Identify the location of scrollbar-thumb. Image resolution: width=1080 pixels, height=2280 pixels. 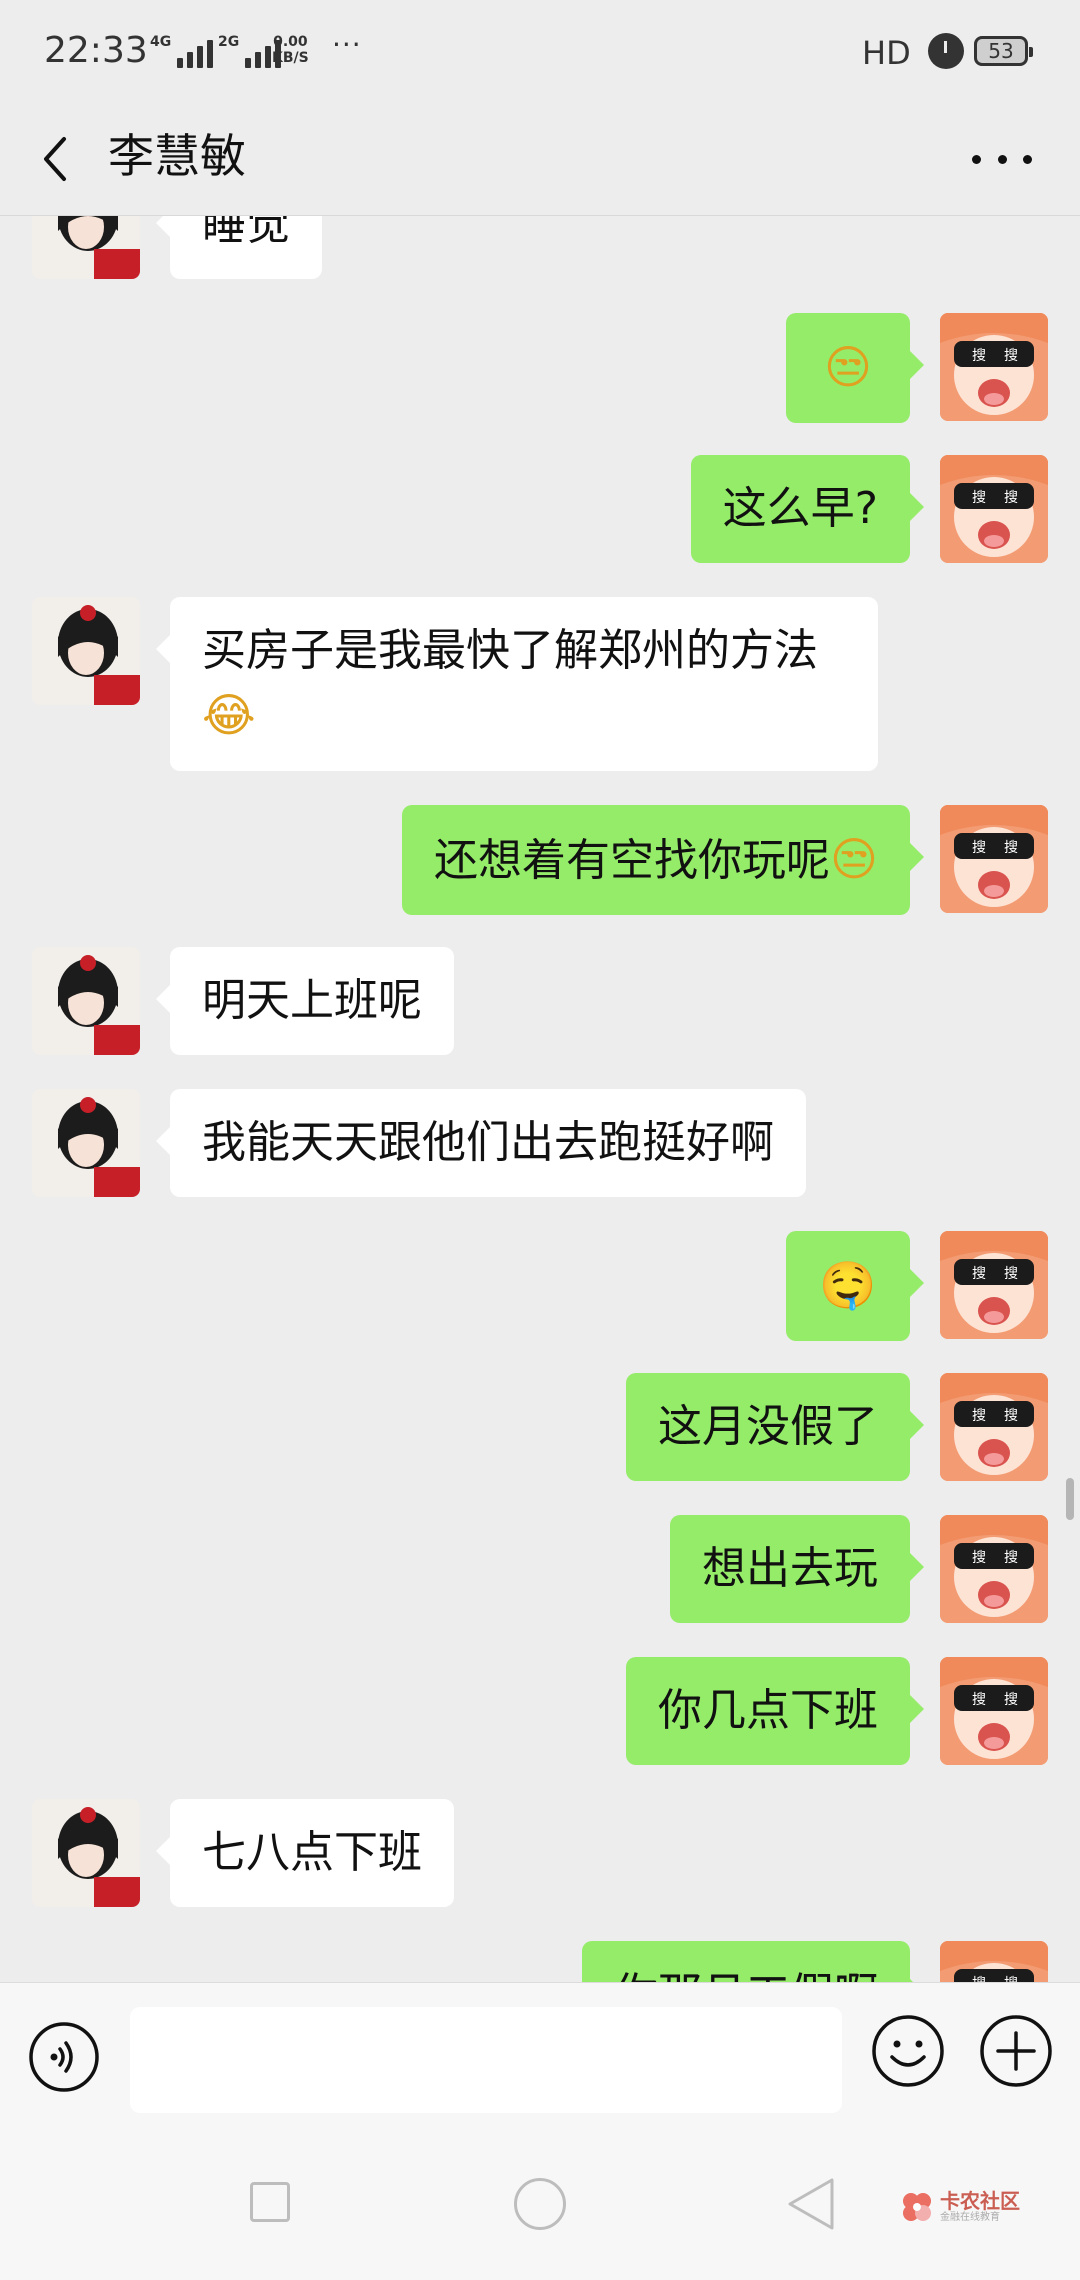
(1070, 1499).